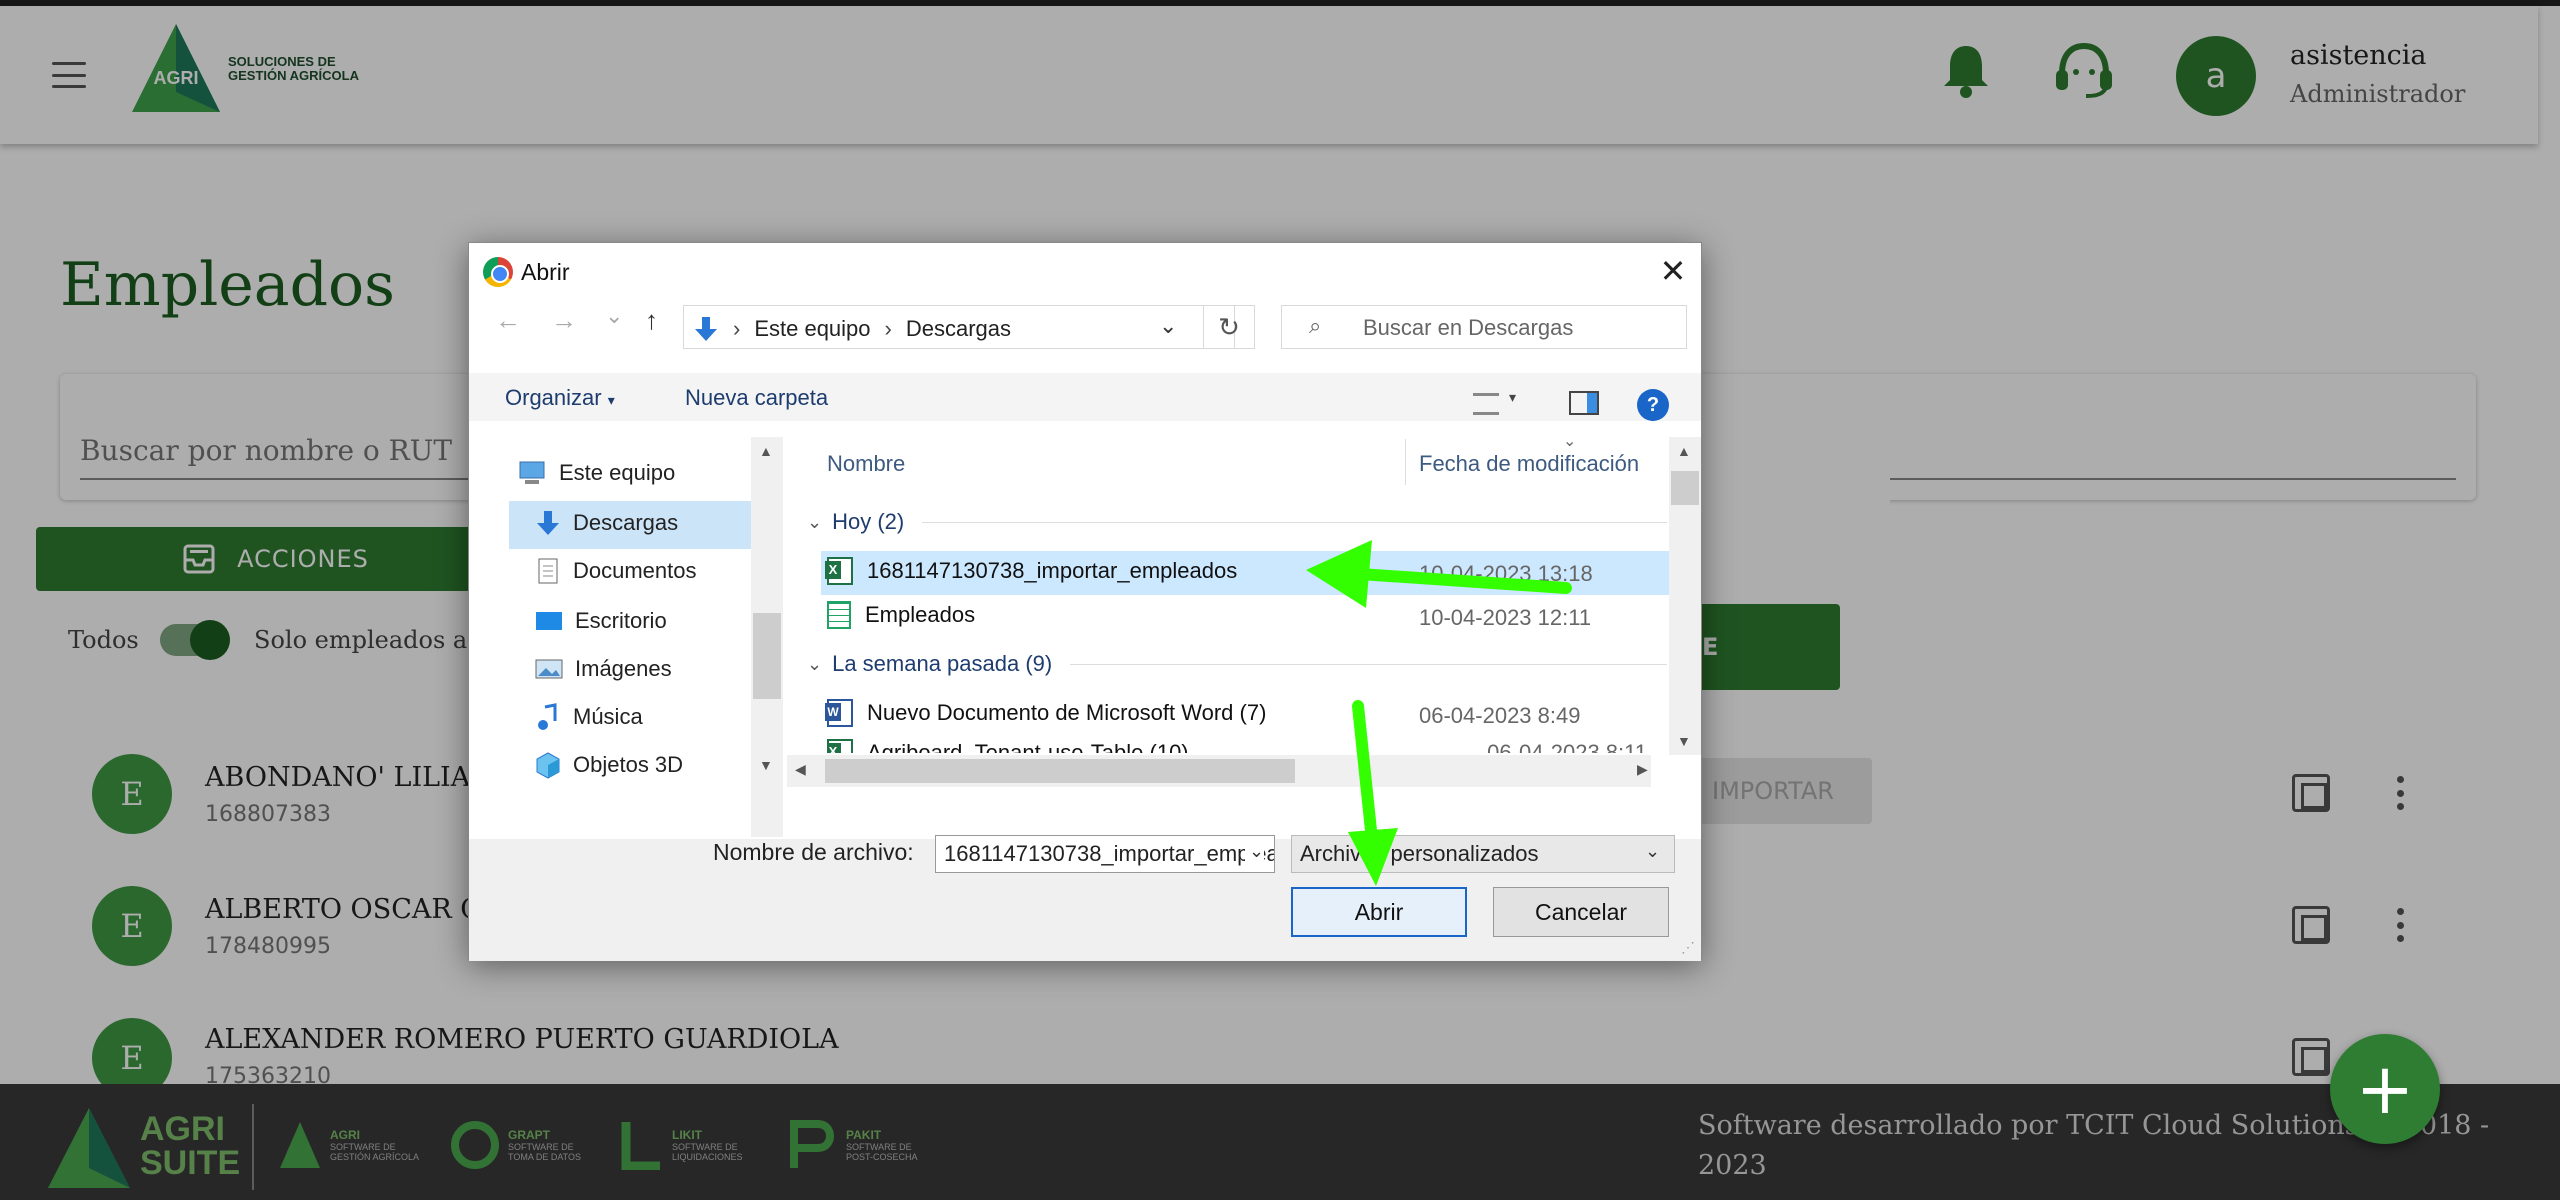 Image resolution: width=2560 pixels, height=1200 pixels. Describe the element at coordinates (1439, 574) in the screenshot. I see `arrow-to-file-icon` at that location.